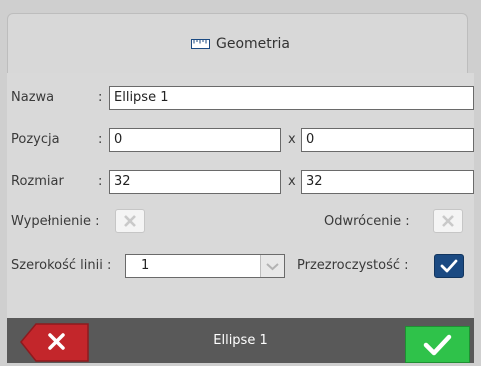 The height and width of the screenshot is (366, 481). I want to click on size-x-separator: x, so click(292, 181).